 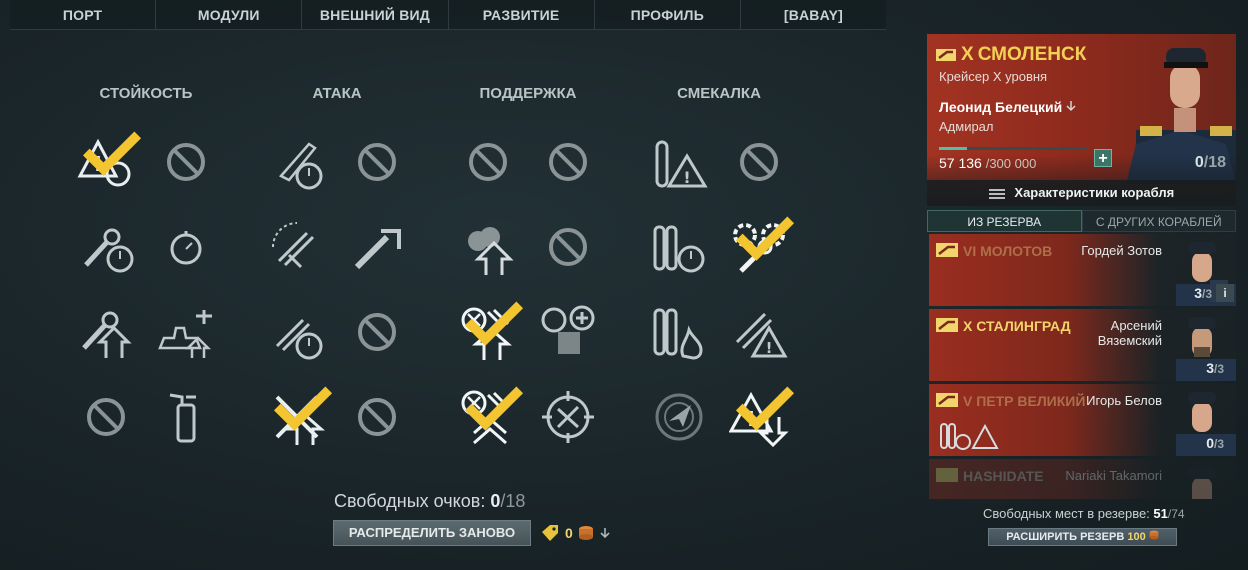 What do you see at coordinates (106, 162) in the screenshot?
I see `skill-incoming-fire-alert: !` at bounding box center [106, 162].